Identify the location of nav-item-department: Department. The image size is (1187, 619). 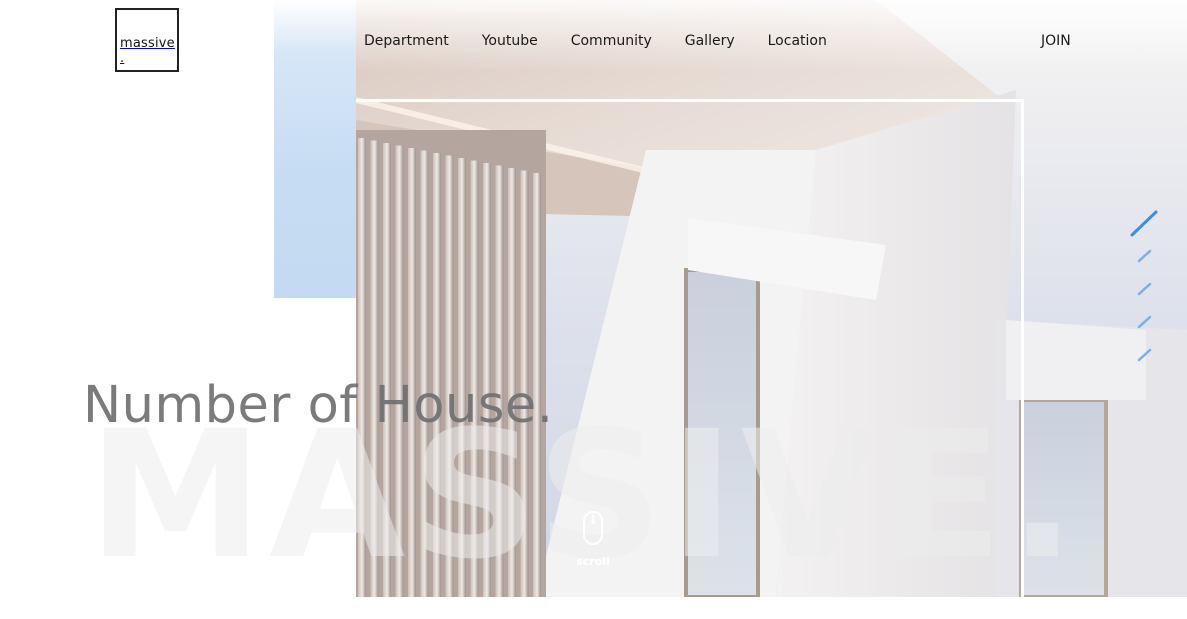
(406, 41).